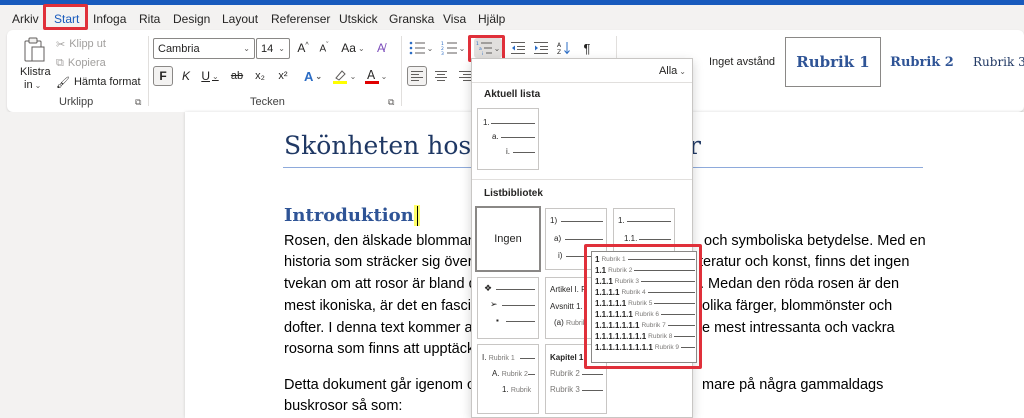 This screenshot has height=418, width=1024. Describe the element at coordinates (513, 193) in the screenshot. I see `section-list-library: Listbibliotek` at that location.